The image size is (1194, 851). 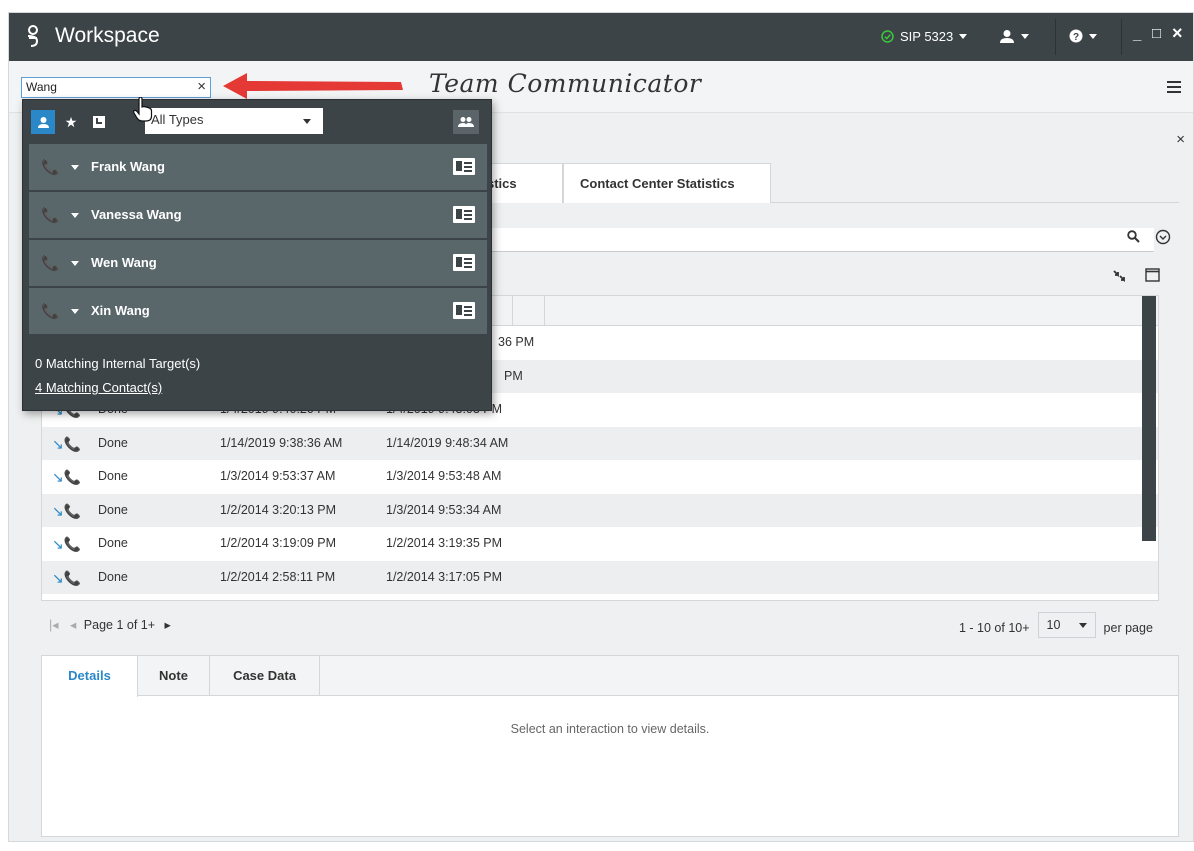 I want to click on end-date-cell: 1/3/2014 9:53:48 AM, so click(x=444, y=476).